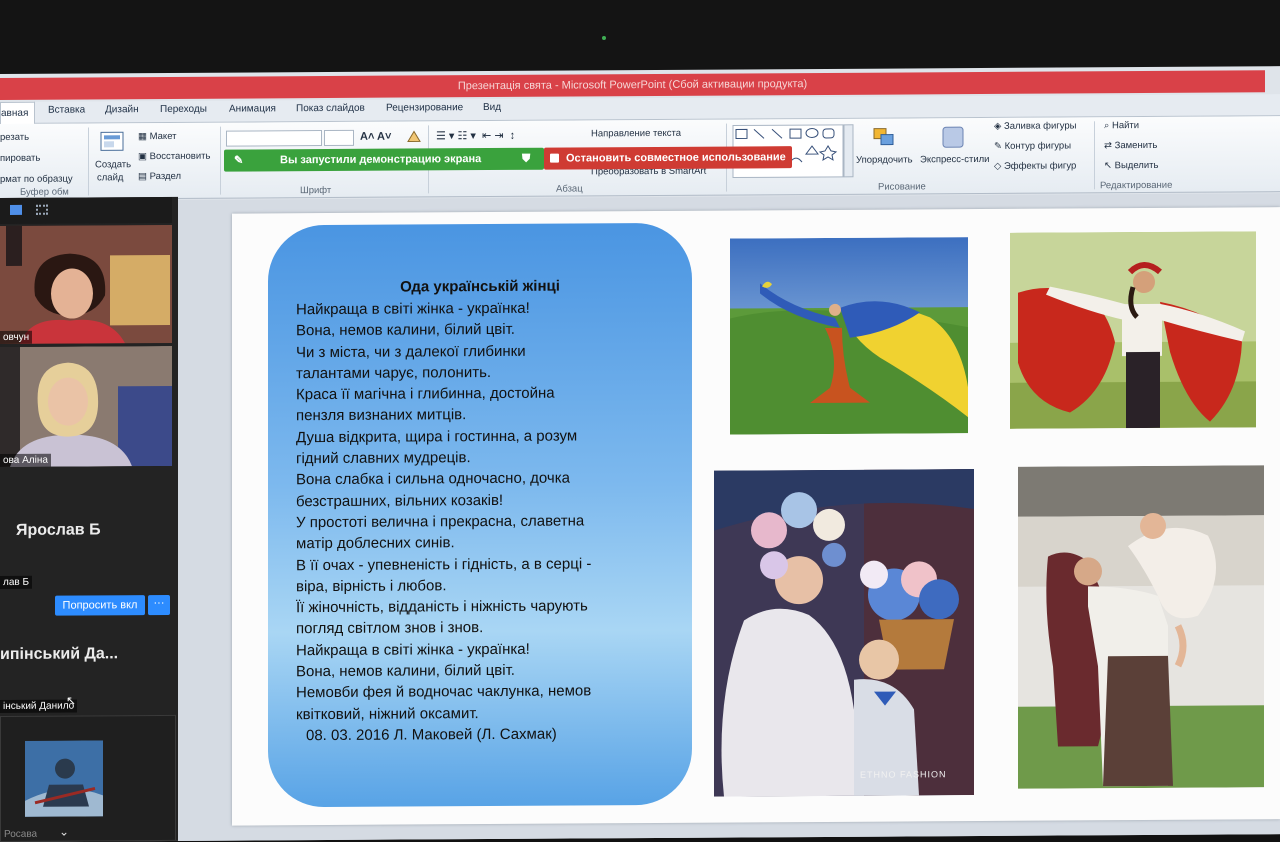 The height and width of the screenshot is (842, 1280). I want to click on tab-transitions: Переходы, so click(183, 109).